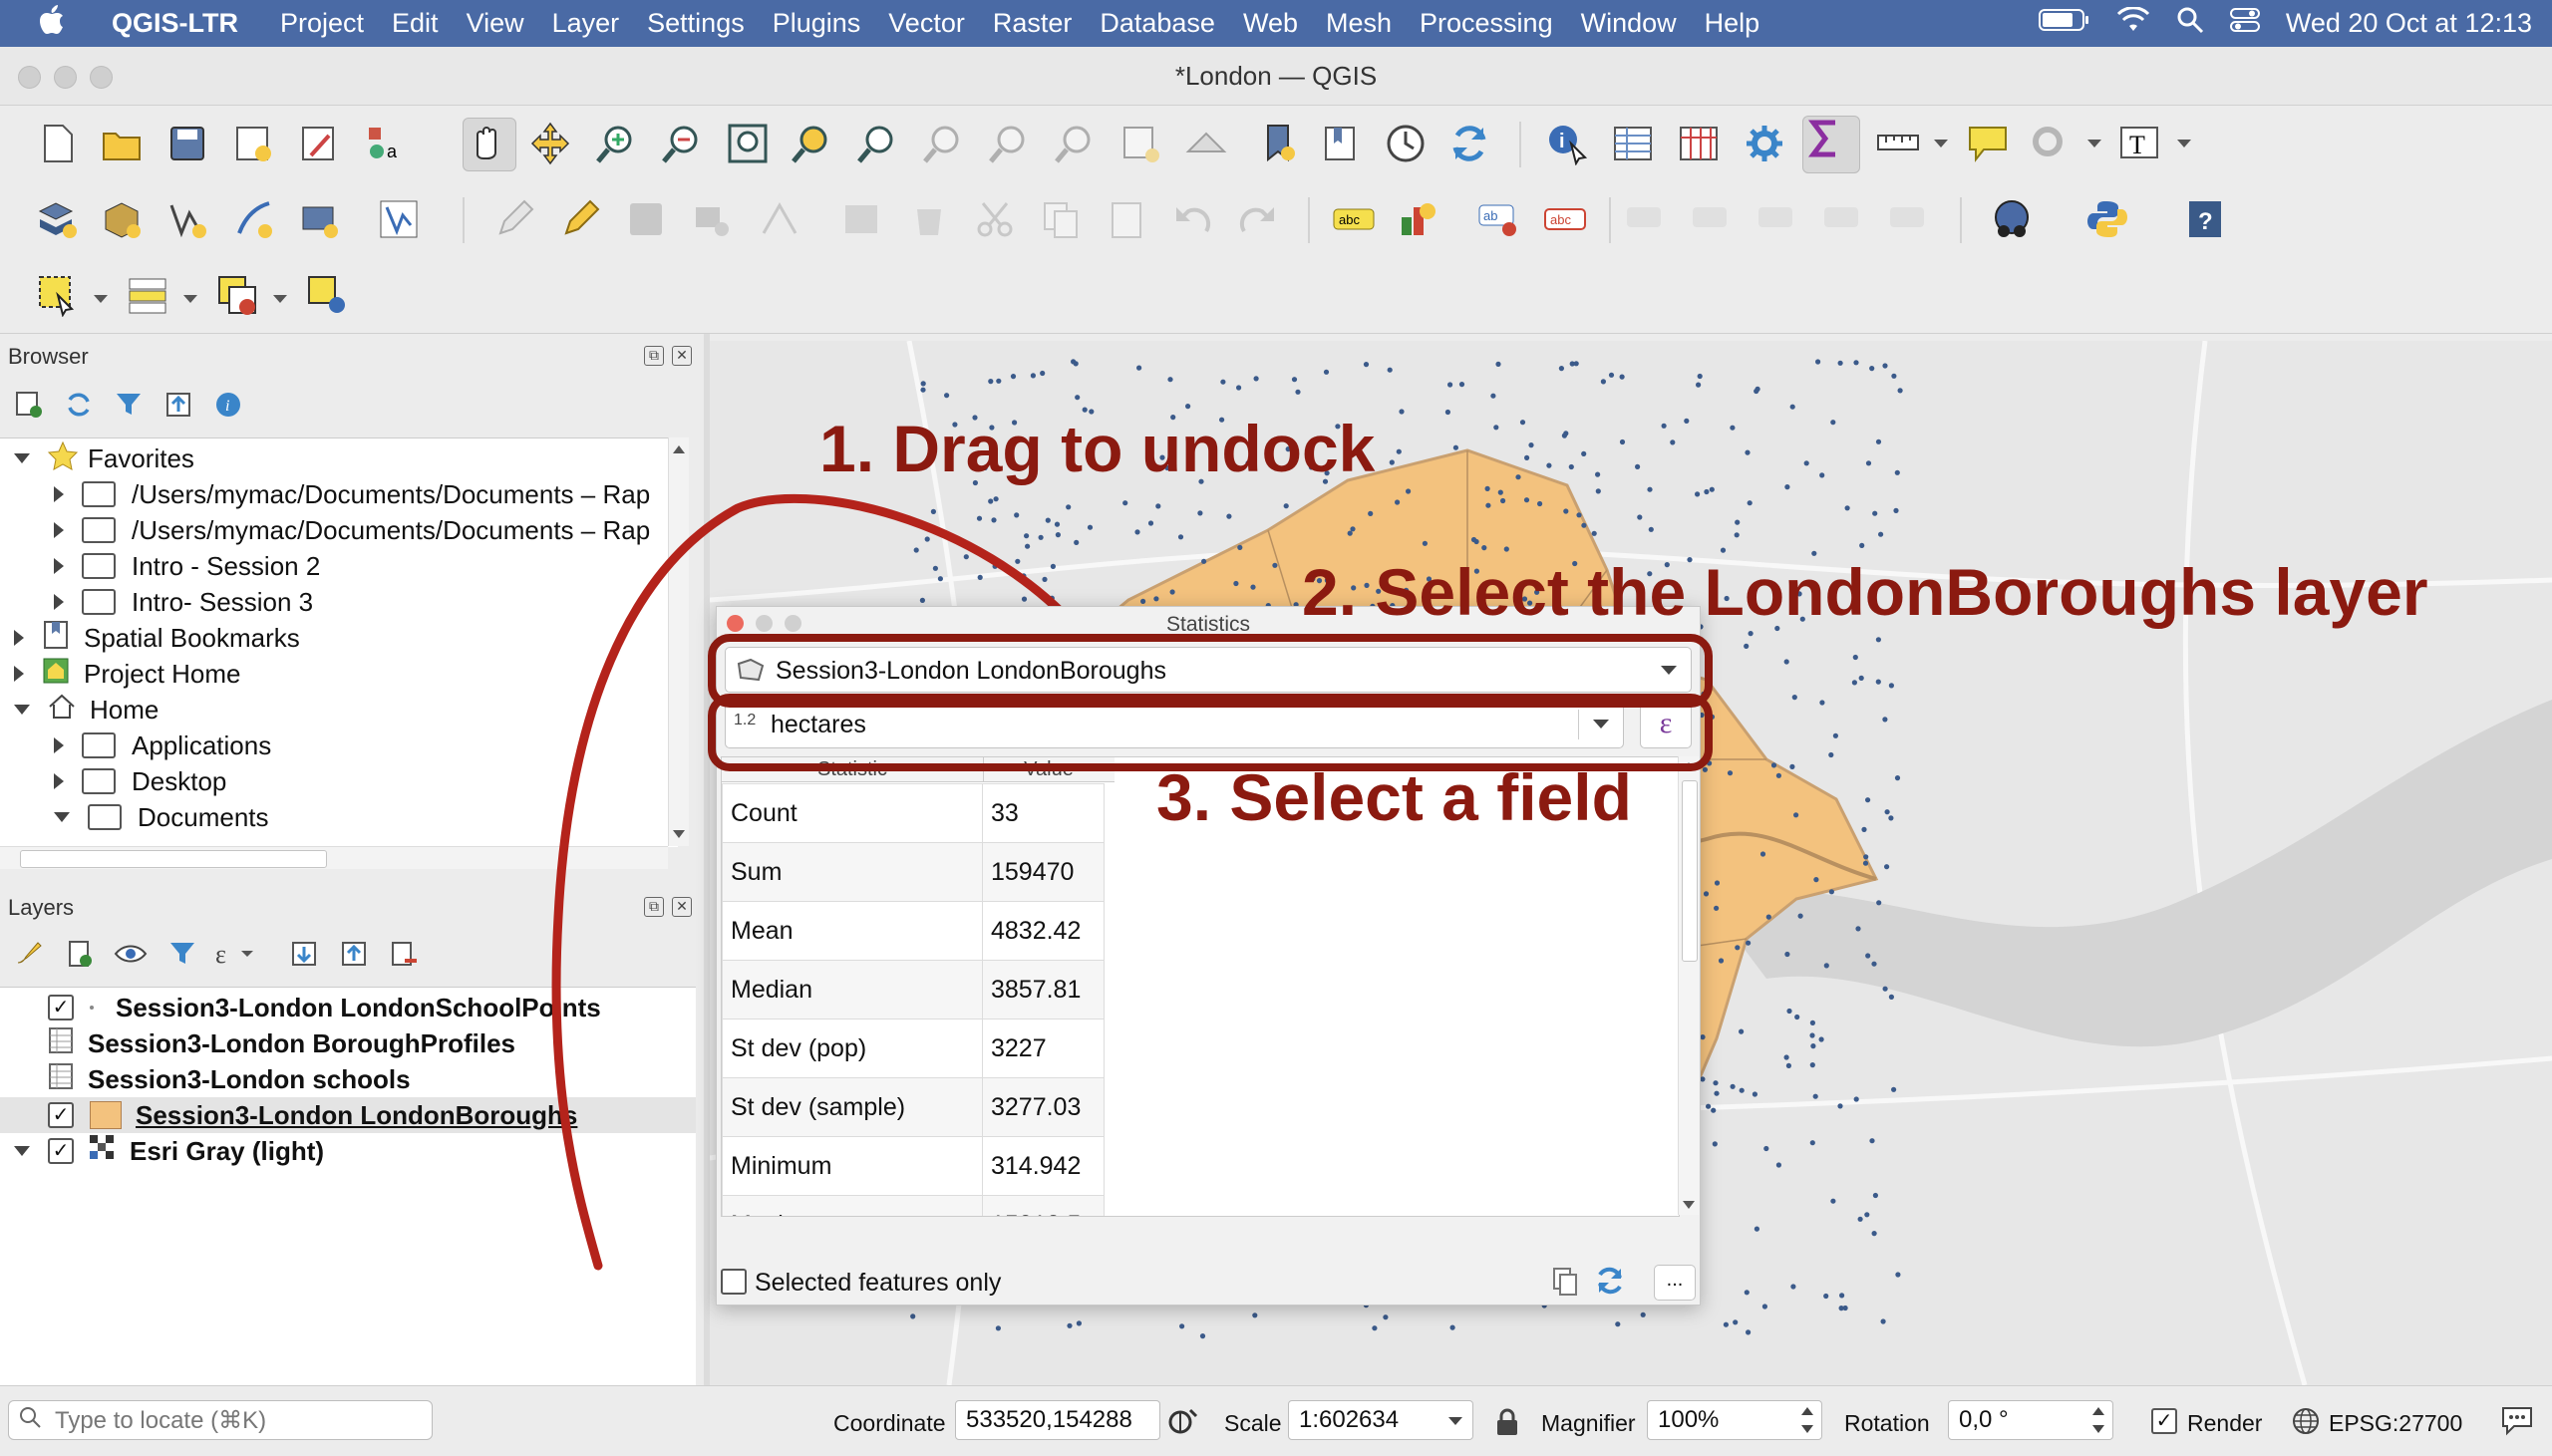  I want to click on measure-dropdown-arrow, so click(1941, 143).